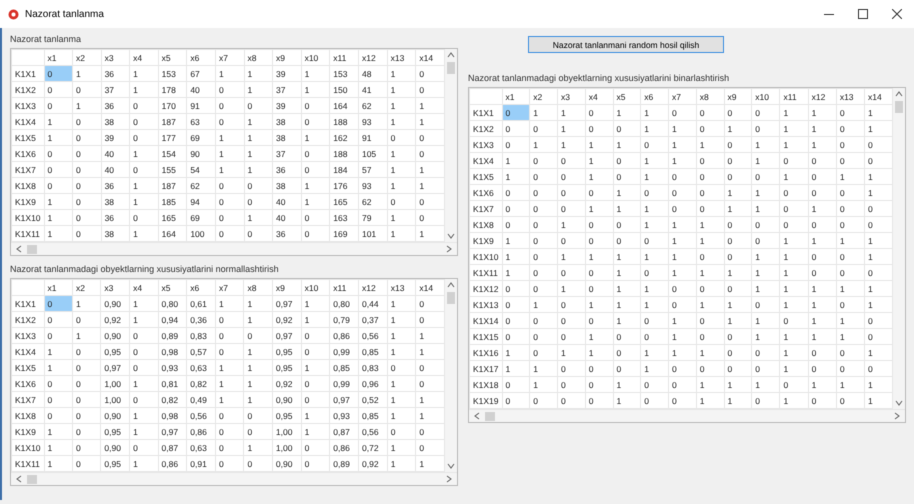 The height and width of the screenshot is (504, 914). What do you see at coordinates (485, 320) in the screenshot?
I see `row-header: K1X14` at bounding box center [485, 320].